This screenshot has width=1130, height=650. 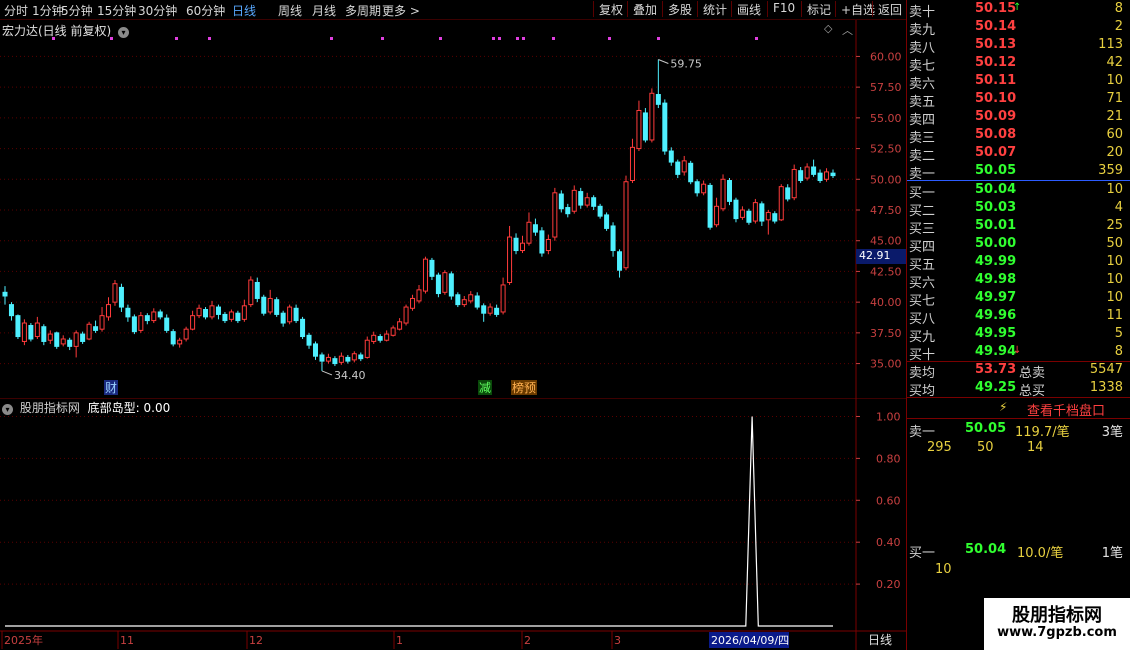 I want to click on y-tick-label: 57.50, so click(x=886, y=87).